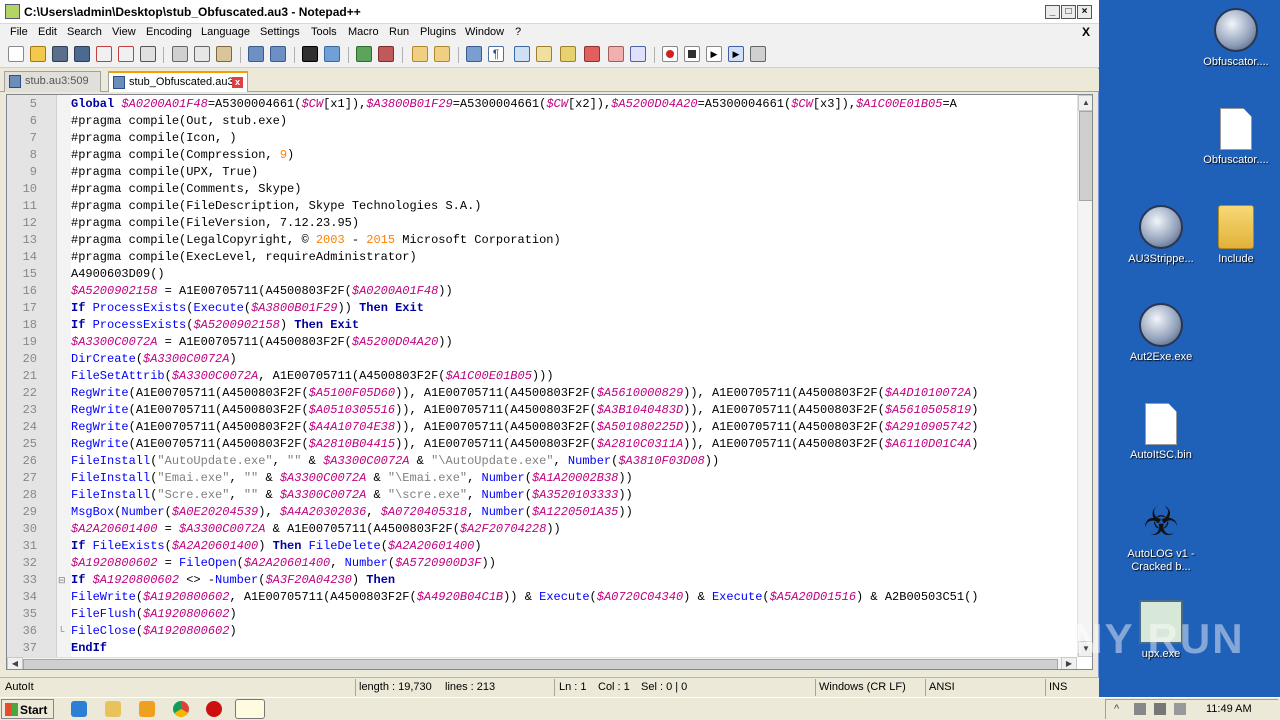  I want to click on code-line: 6 #pragma compile(Out, stub.exe), so click(541, 121).